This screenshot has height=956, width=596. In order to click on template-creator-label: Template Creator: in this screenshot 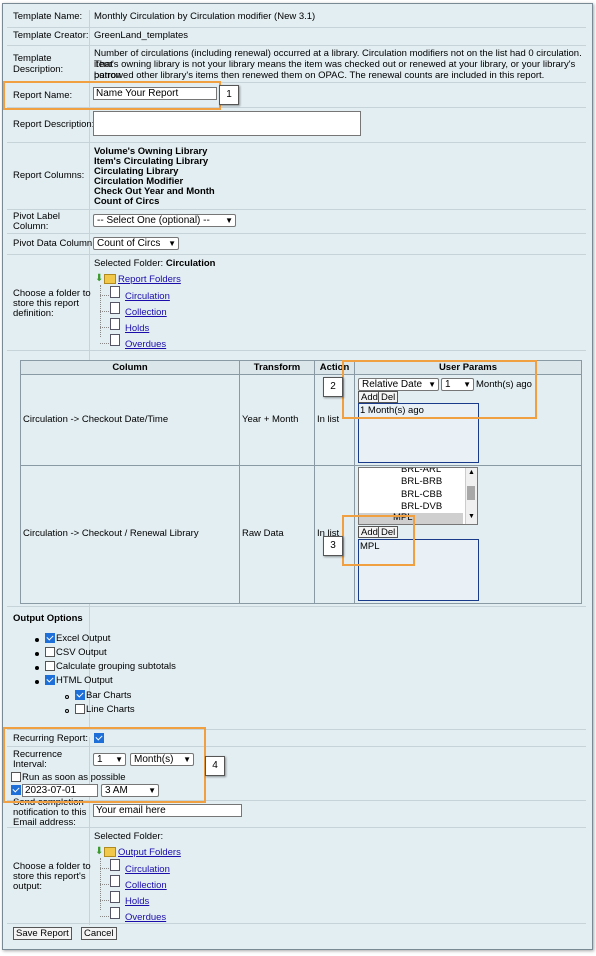, I will do `click(51, 35)`.